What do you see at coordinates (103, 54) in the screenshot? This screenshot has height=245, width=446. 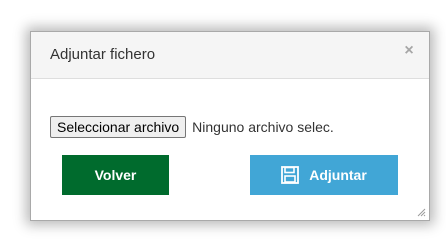 I see `dialog-title: Adjuntar fichero` at bounding box center [103, 54].